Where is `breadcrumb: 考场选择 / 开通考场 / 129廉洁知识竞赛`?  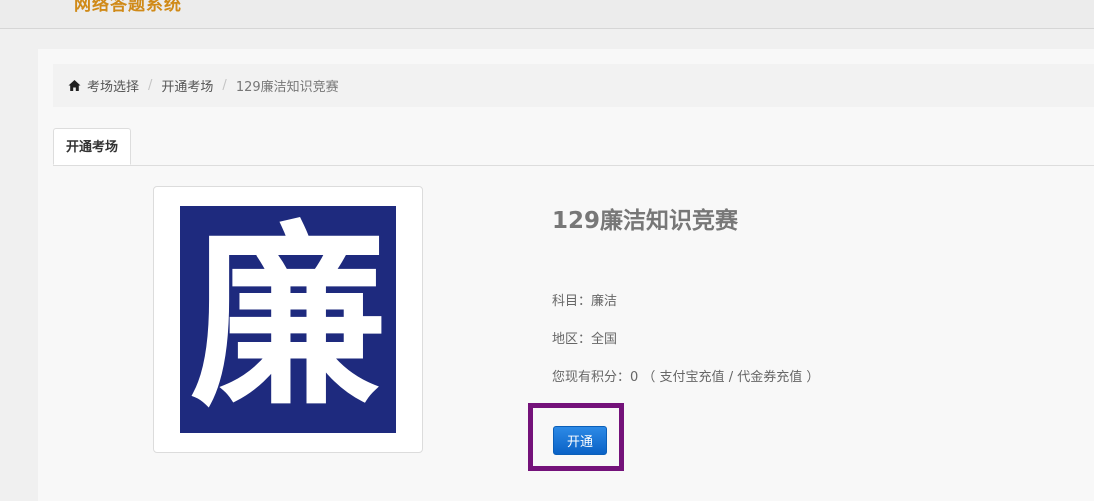 breadcrumb: 考场选择 / 开通考场 / 129廉洁知识竞赛 is located at coordinates (573, 85).